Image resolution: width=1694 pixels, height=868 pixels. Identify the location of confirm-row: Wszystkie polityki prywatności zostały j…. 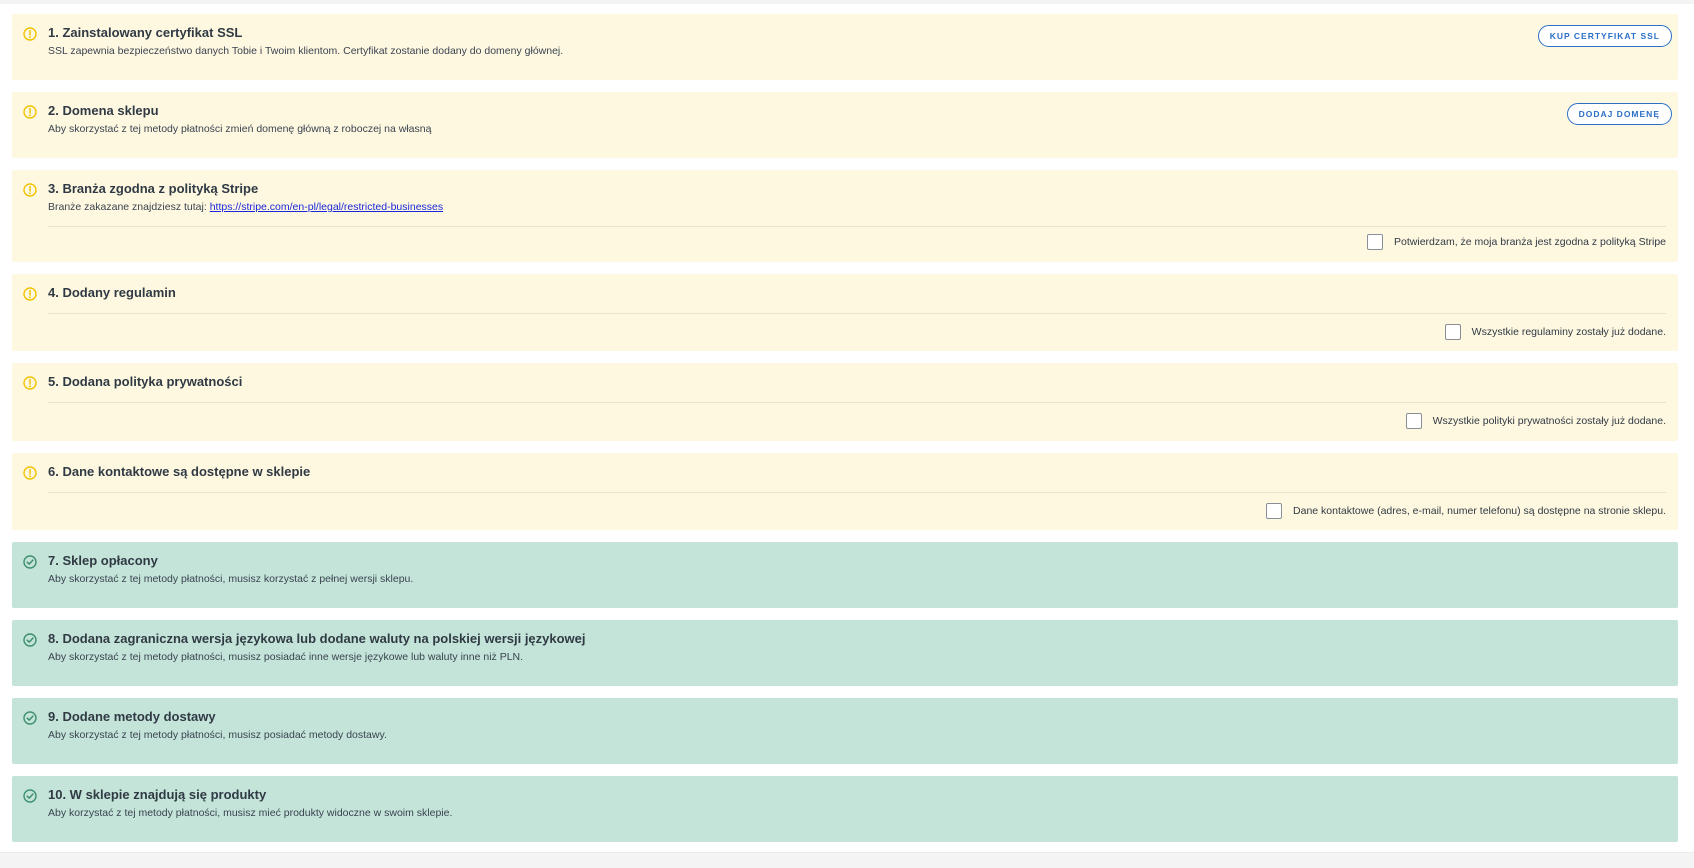
(1535, 421).